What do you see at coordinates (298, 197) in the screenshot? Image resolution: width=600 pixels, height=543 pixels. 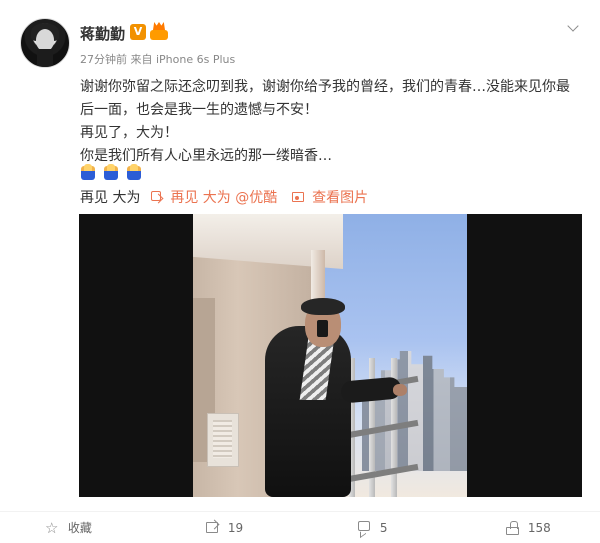 I see `image-icon` at bounding box center [298, 197].